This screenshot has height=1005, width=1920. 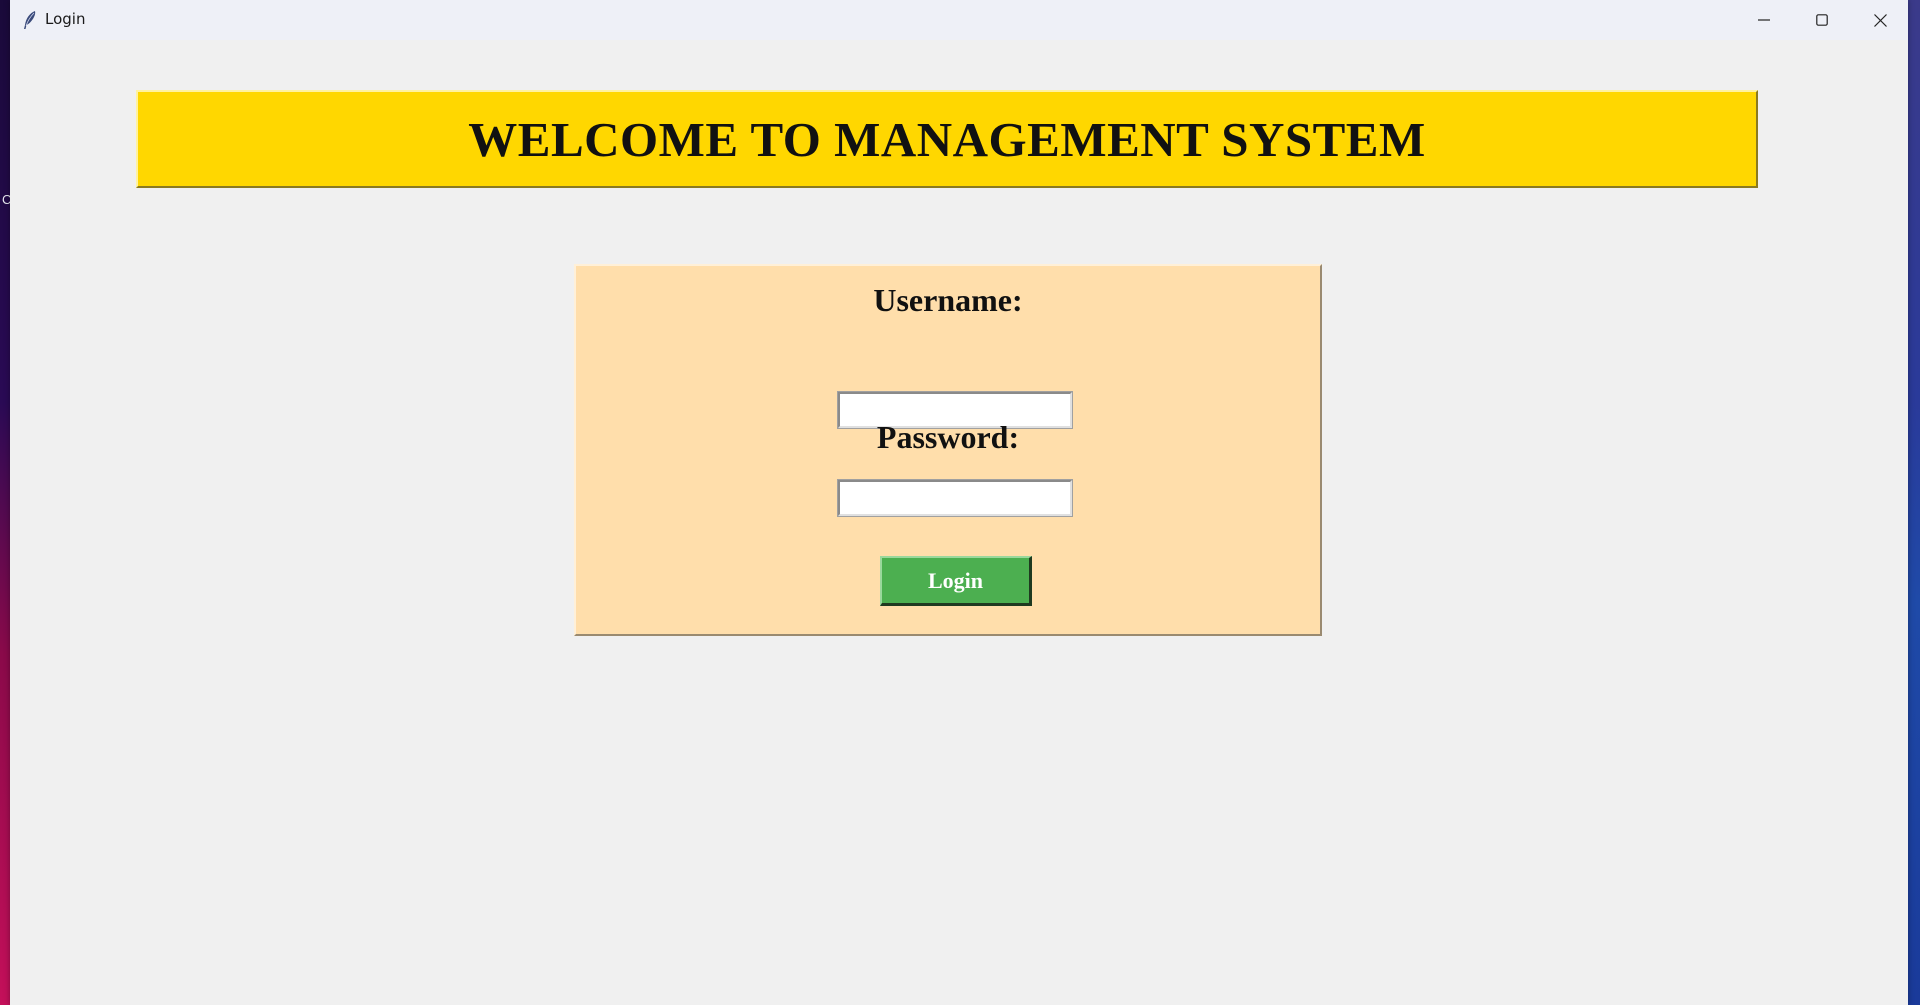 What do you see at coordinates (948, 300) in the screenshot?
I see `username-label: Username:` at bounding box center [948, 300].